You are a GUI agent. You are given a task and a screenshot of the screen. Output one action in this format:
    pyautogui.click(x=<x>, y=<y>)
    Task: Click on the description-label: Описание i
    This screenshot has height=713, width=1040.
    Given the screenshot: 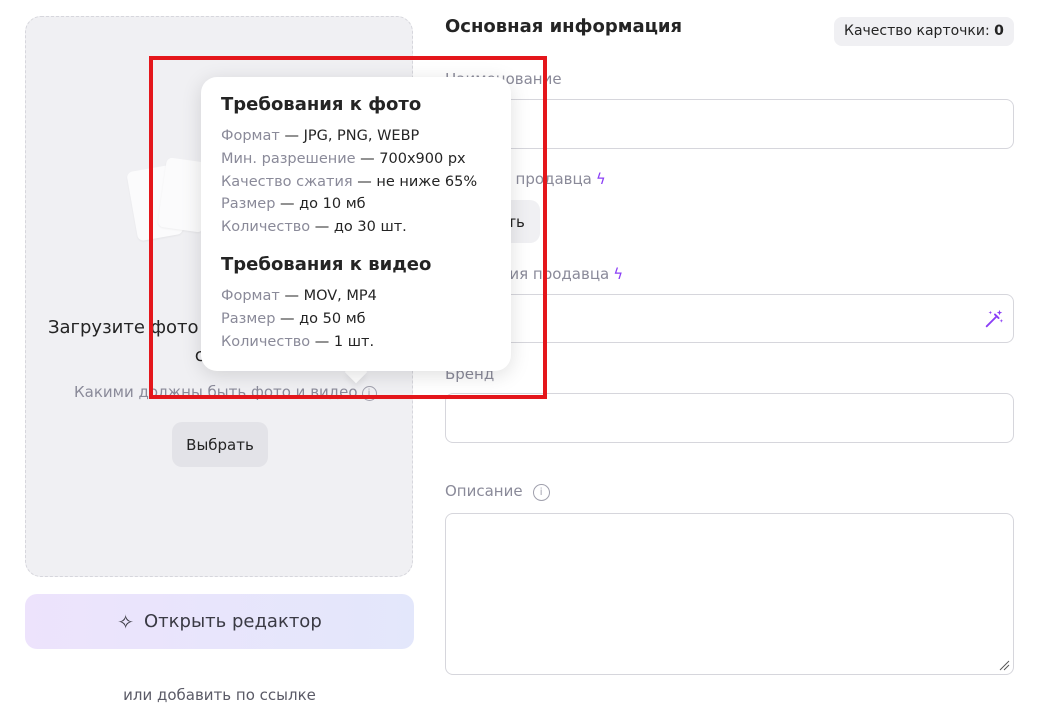 What is the action you would take?
    pyautogui.click(x=497, y=491)
    